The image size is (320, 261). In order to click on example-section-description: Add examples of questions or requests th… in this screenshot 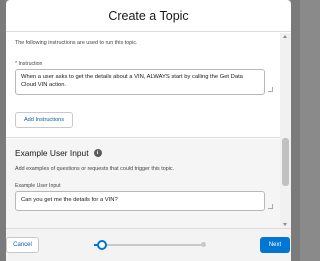, I will do `click(95, 169)`.